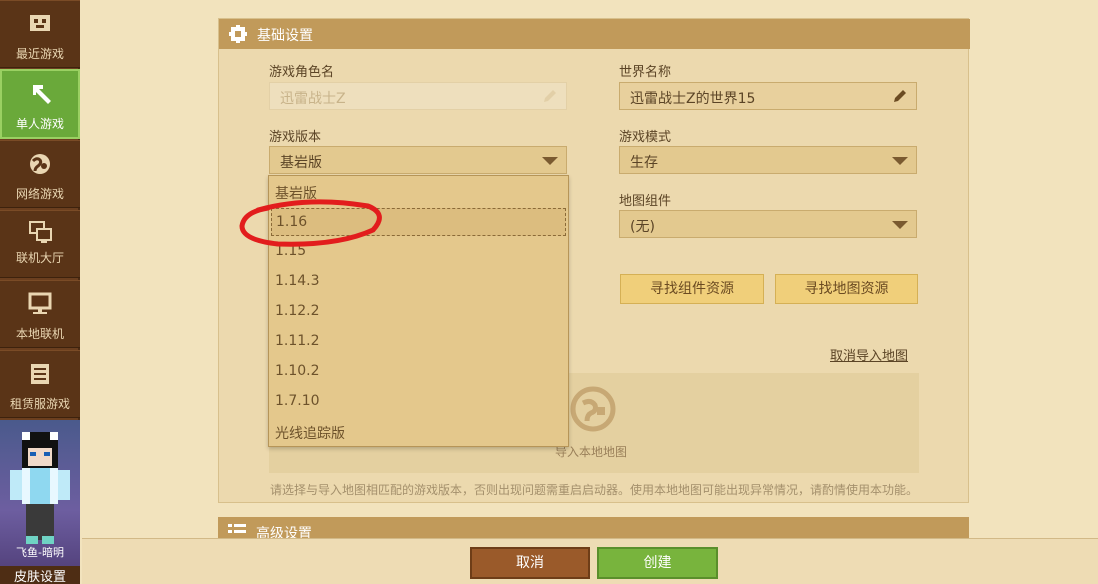 This screenshot has height=584, width=1098. Describe the element at coordinates (418, 96) in the screenshot. I see `character-name-field: 迅雷战士Z` at that location.